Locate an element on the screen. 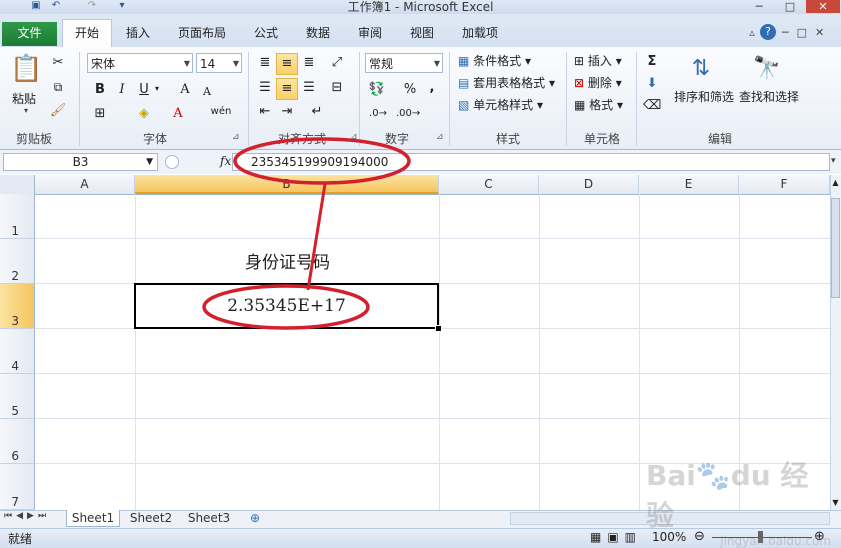 The image size is (841, 548). fill-color-icon: ◈ is located at coordinates (144, 114).